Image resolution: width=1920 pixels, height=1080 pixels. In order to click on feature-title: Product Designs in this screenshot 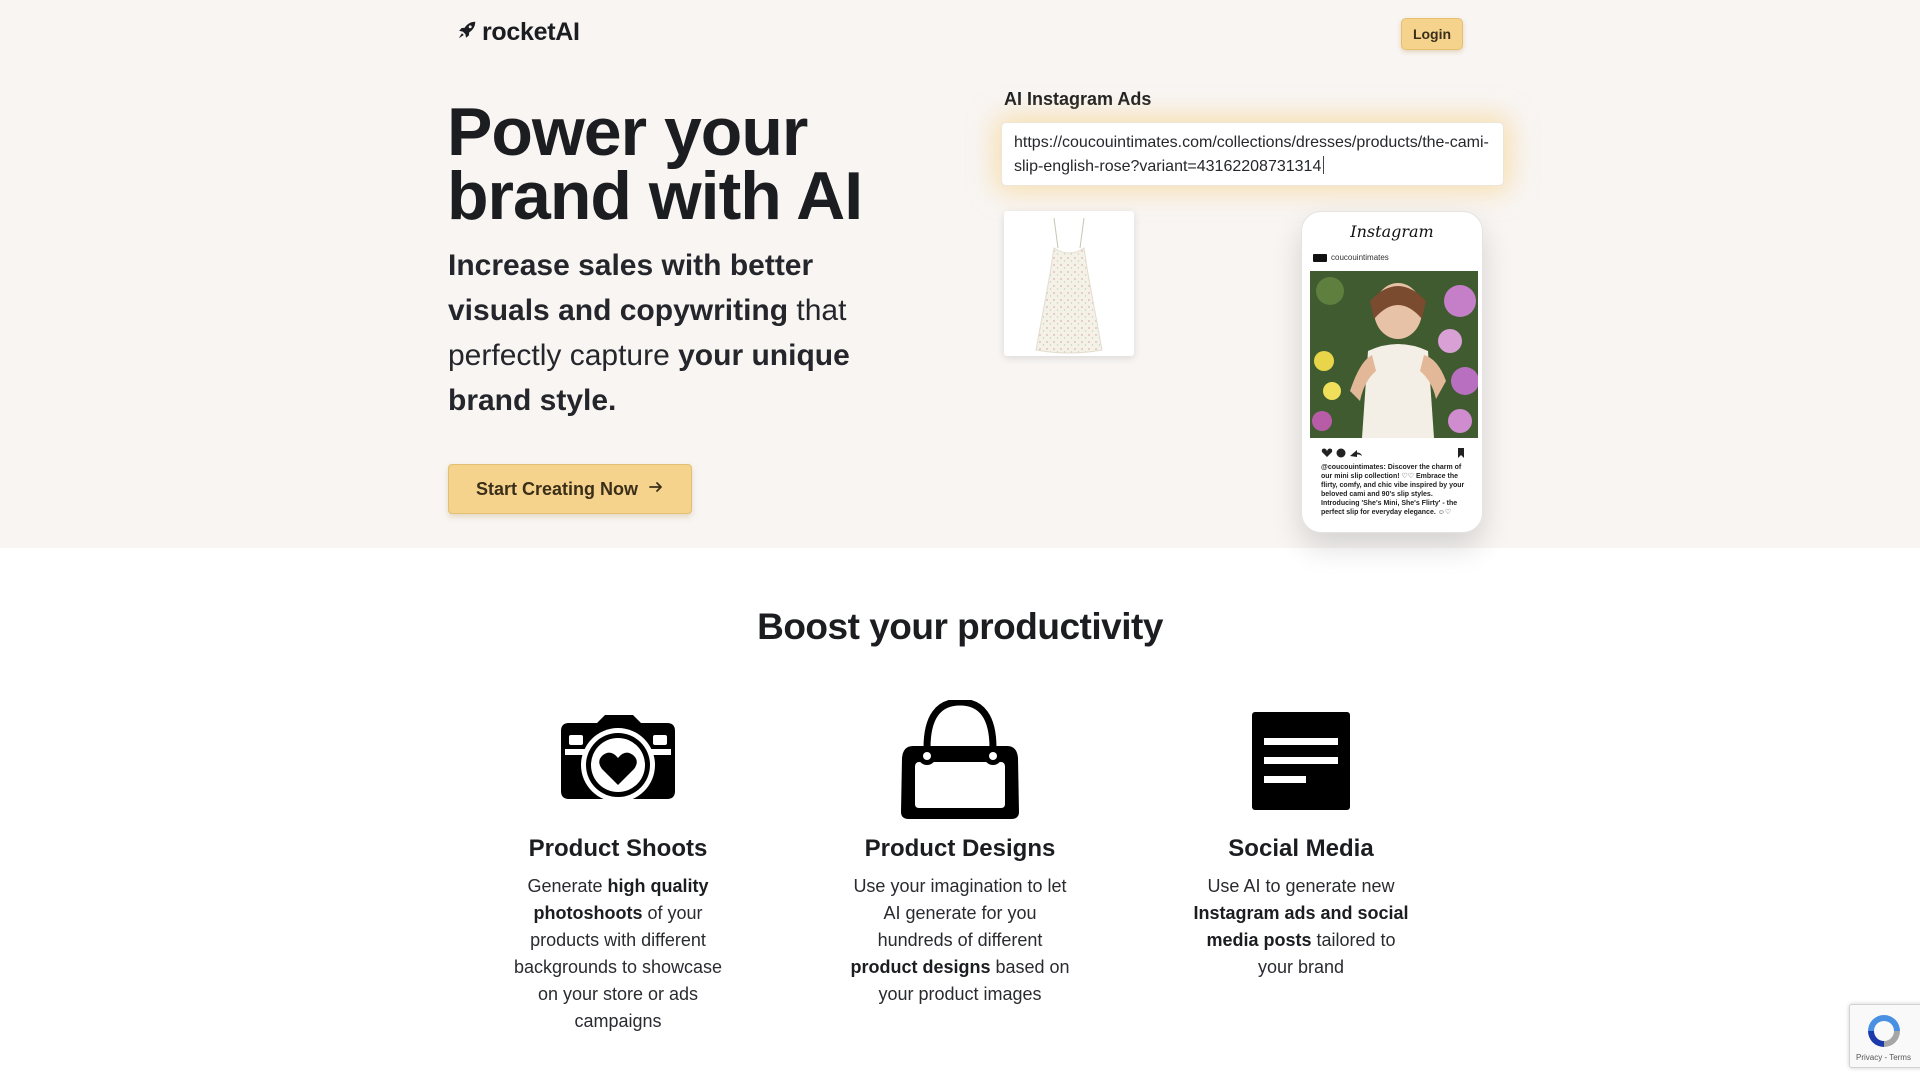, I will do `click(960, 848)`.